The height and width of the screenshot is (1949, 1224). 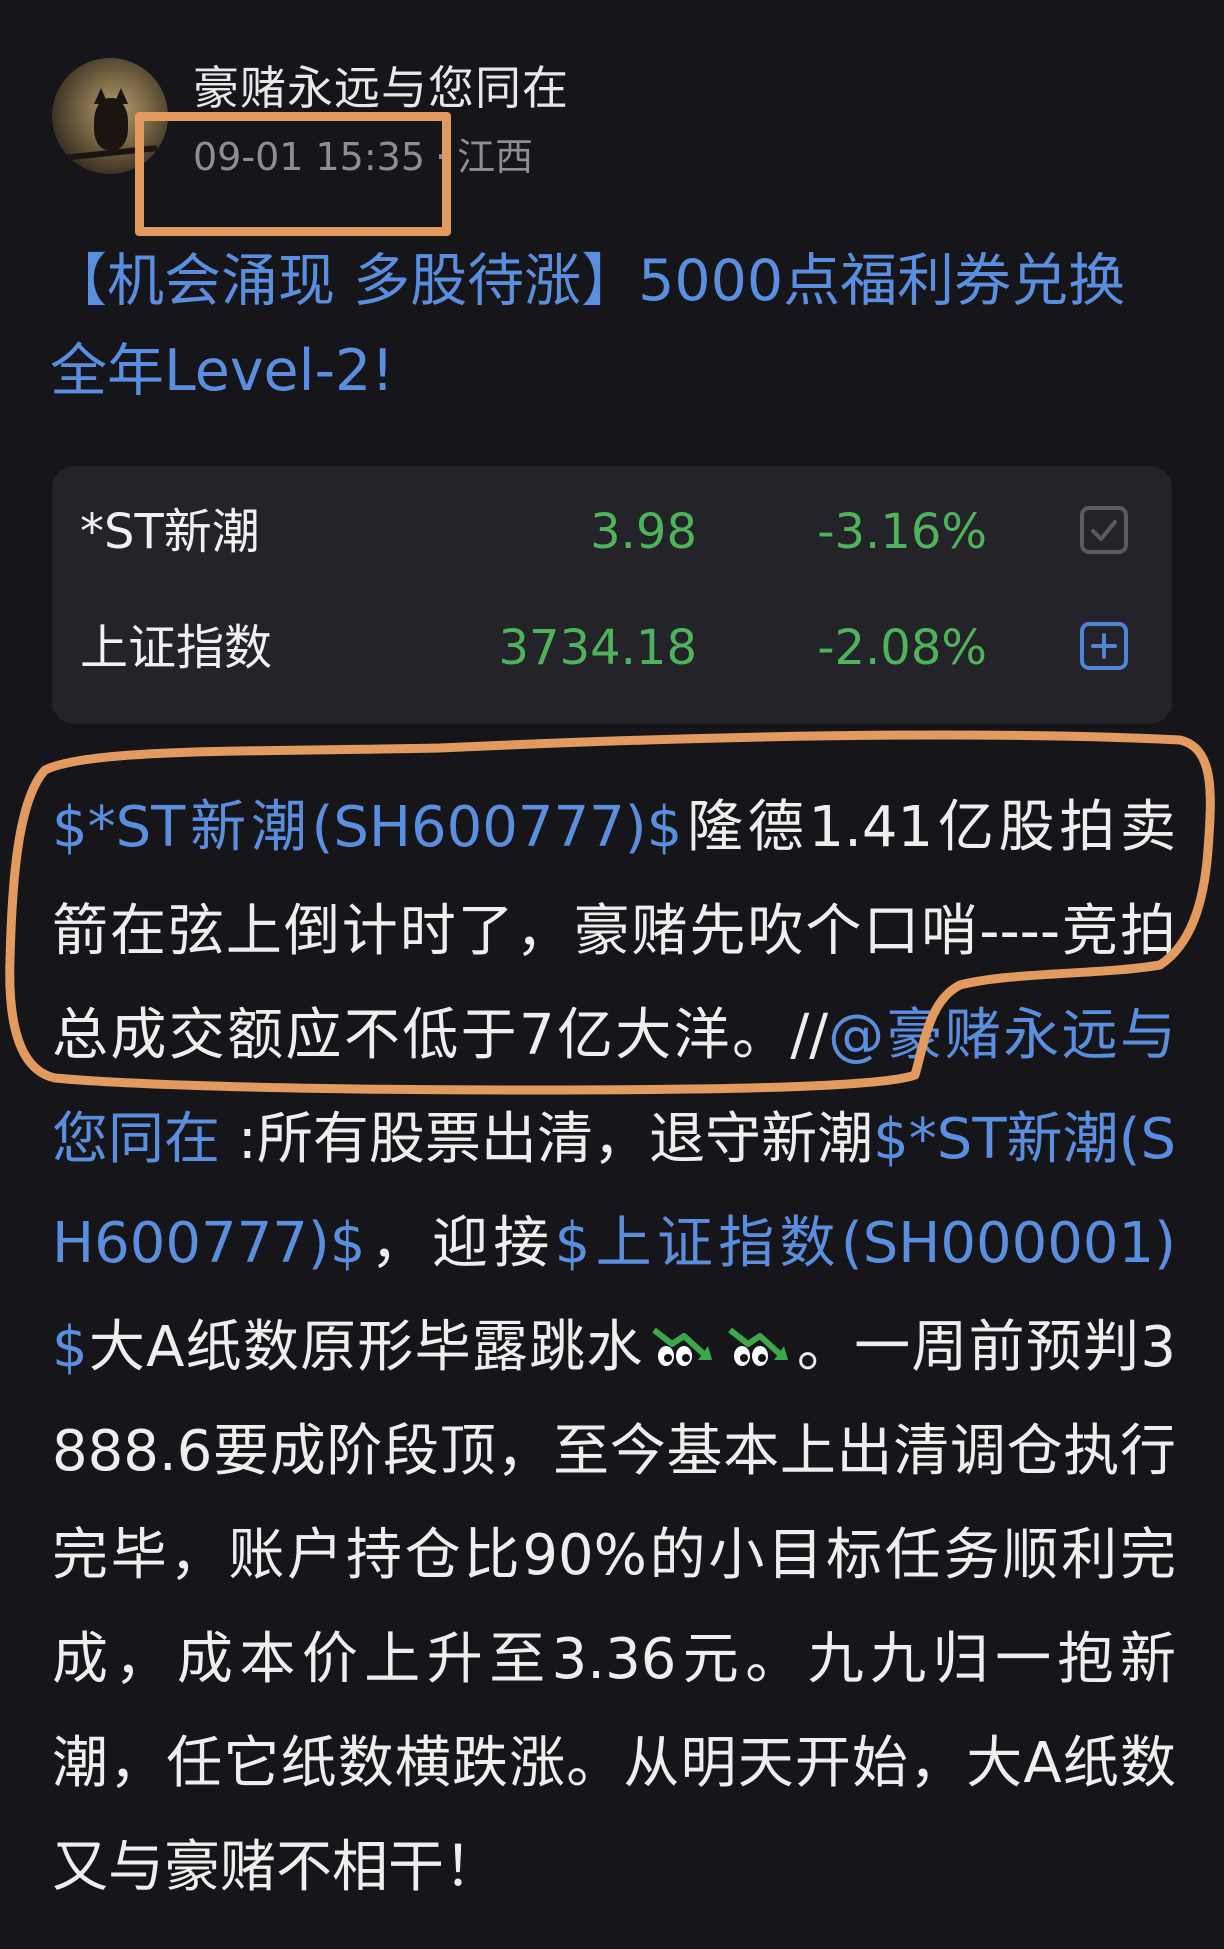 What do you see at coordinates (598, 648) in the screenshot?
I see `stock-price: 3734.18` at bounding box center [598, 648].